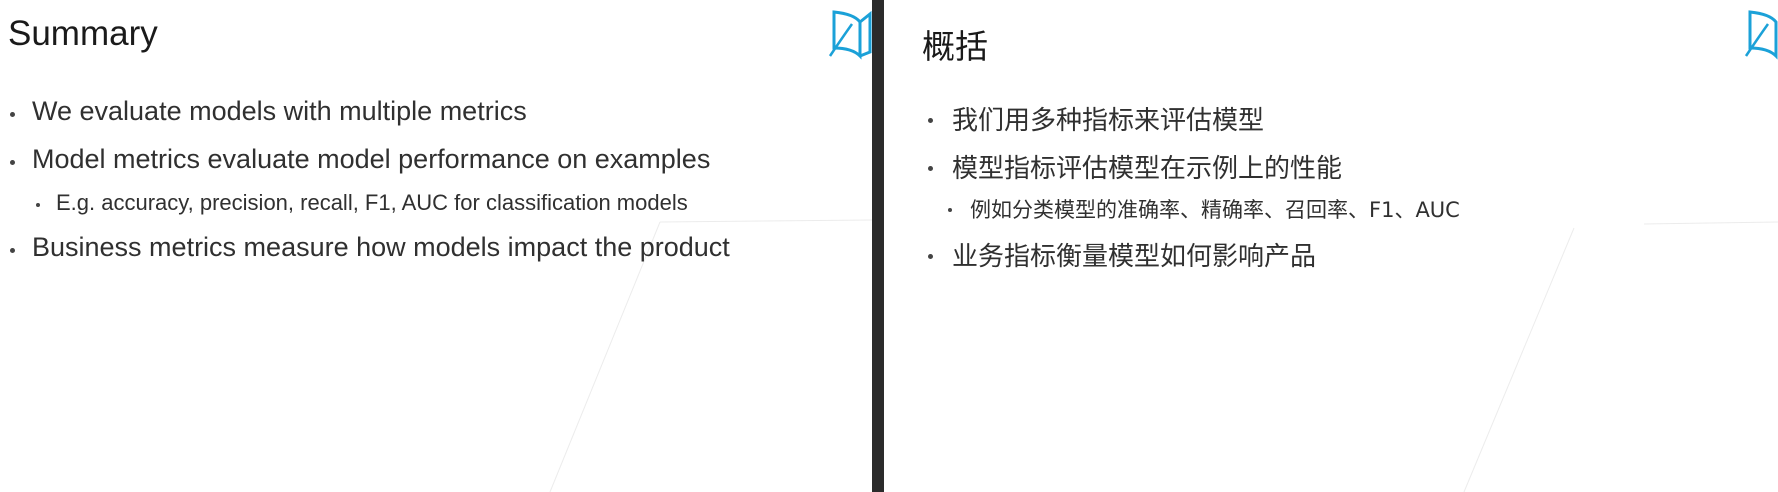  Describe the element at coordinates (955, 46) in the screenshot. I see `slide-title: 概括` at that location.